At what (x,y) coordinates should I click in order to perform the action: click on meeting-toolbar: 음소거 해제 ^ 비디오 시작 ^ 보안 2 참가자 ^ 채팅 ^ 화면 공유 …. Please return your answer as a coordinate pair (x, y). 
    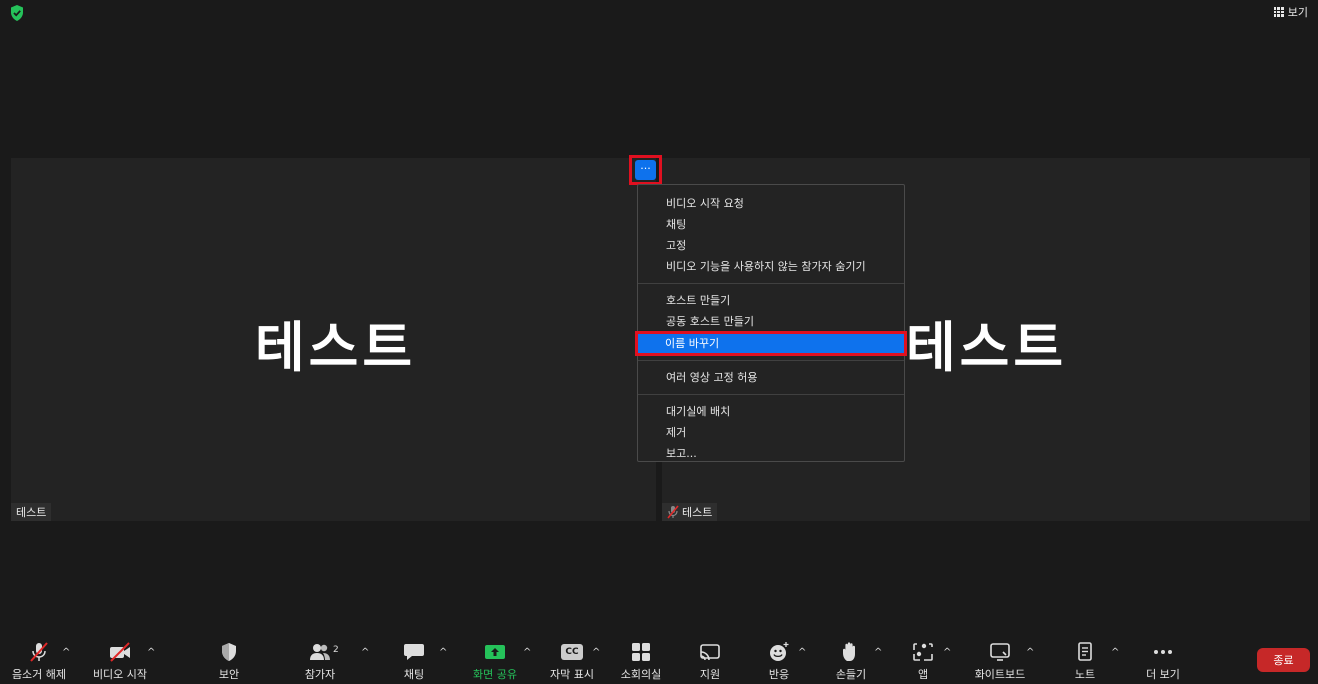
    Looking at the image, I should click on (659, 658).